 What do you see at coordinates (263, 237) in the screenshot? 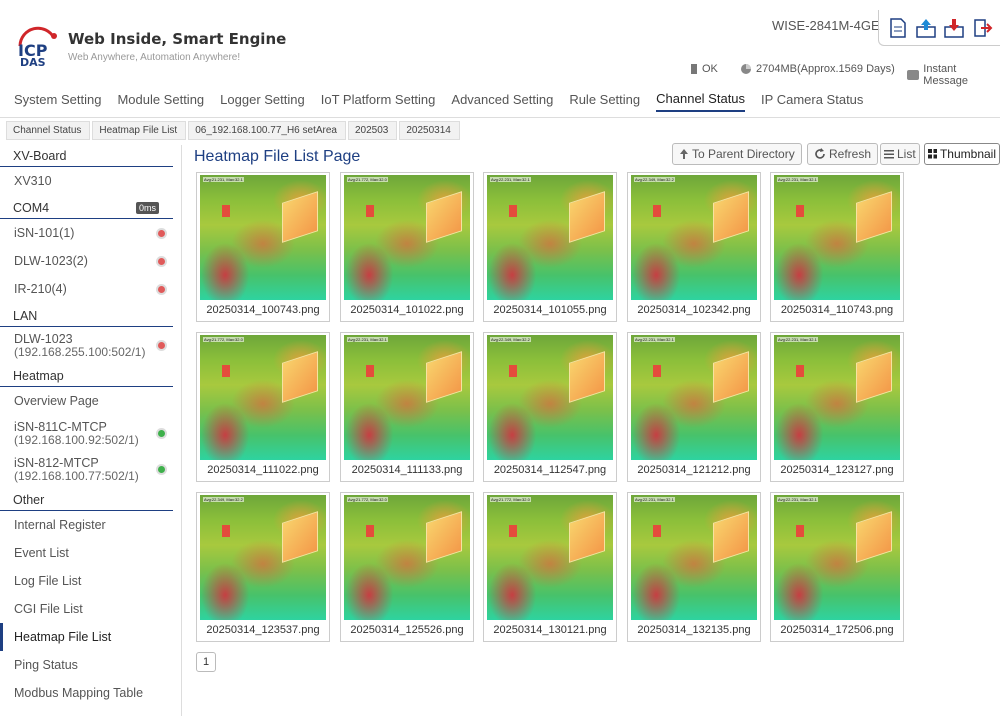
I see `heatmap-image: Avg:21.231, Max:32.1` at bounding box center [263, 237].